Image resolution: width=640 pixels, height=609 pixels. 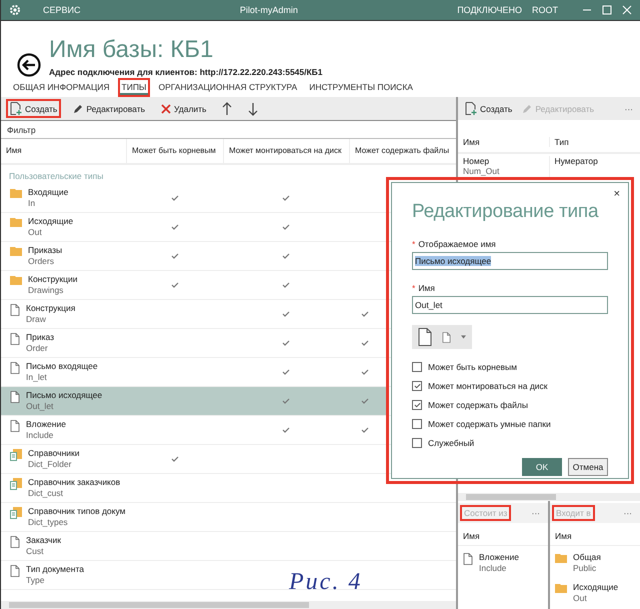 What do you see at coordinates (53, 279) in the screenshot?
I see `type-name: Конструкции` at bounding box center [53, 279].